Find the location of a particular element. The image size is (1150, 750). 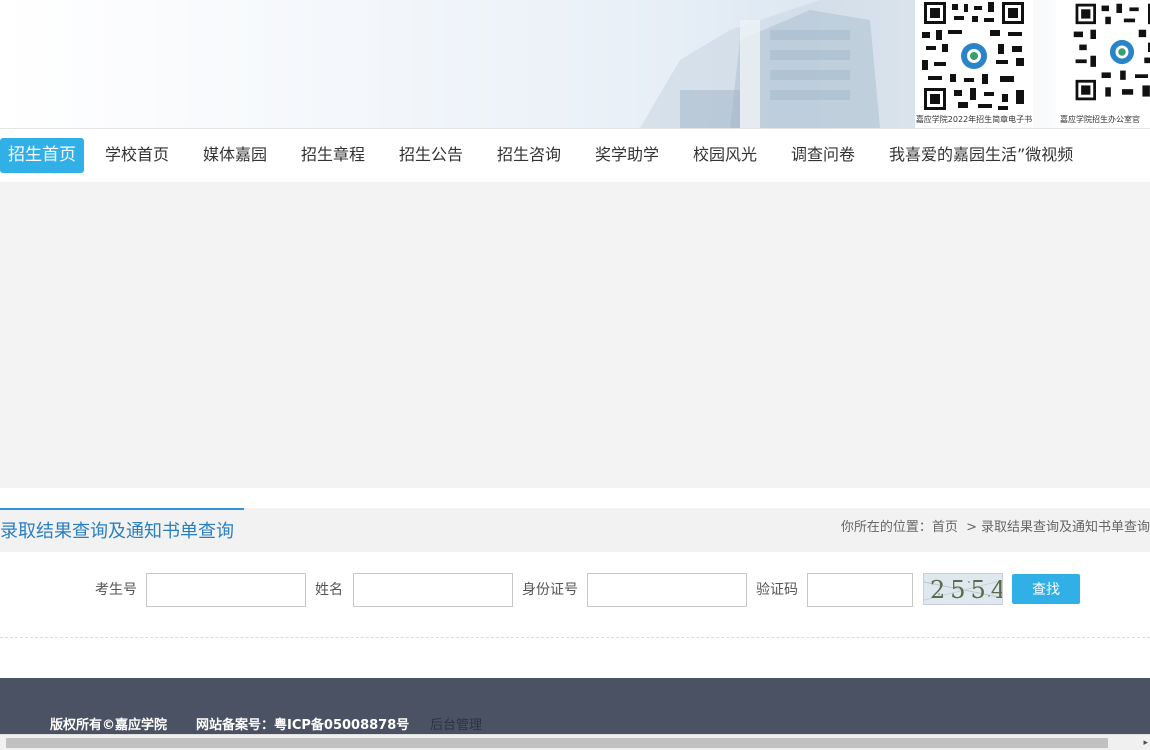

nav-item-announcements: 招生公告 is located at coordinates (431, 155).